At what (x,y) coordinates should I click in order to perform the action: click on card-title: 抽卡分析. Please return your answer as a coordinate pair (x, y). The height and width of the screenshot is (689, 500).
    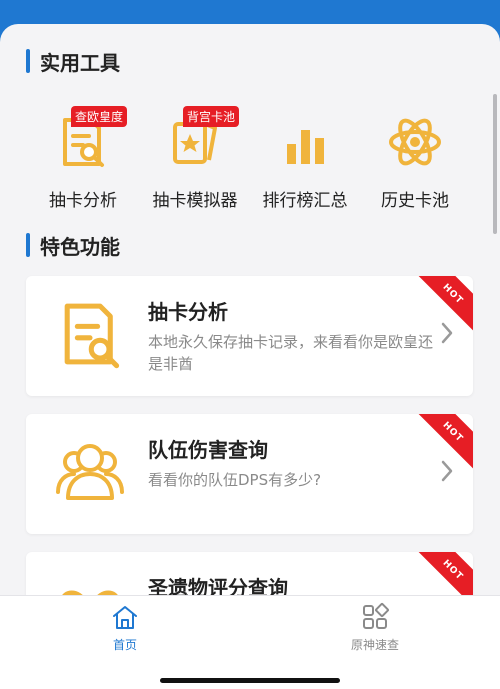
    Looking at the image, I should click on (188, 312).